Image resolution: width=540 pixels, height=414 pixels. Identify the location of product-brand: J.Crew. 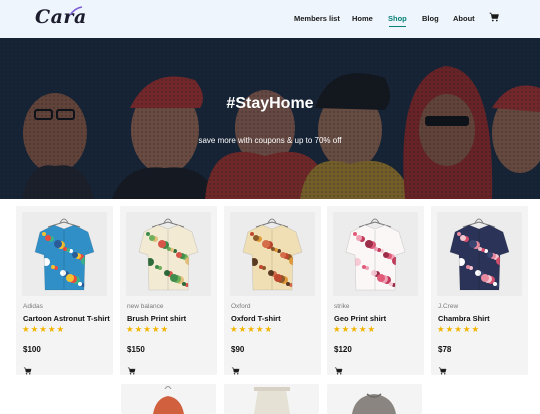
(448, 306).